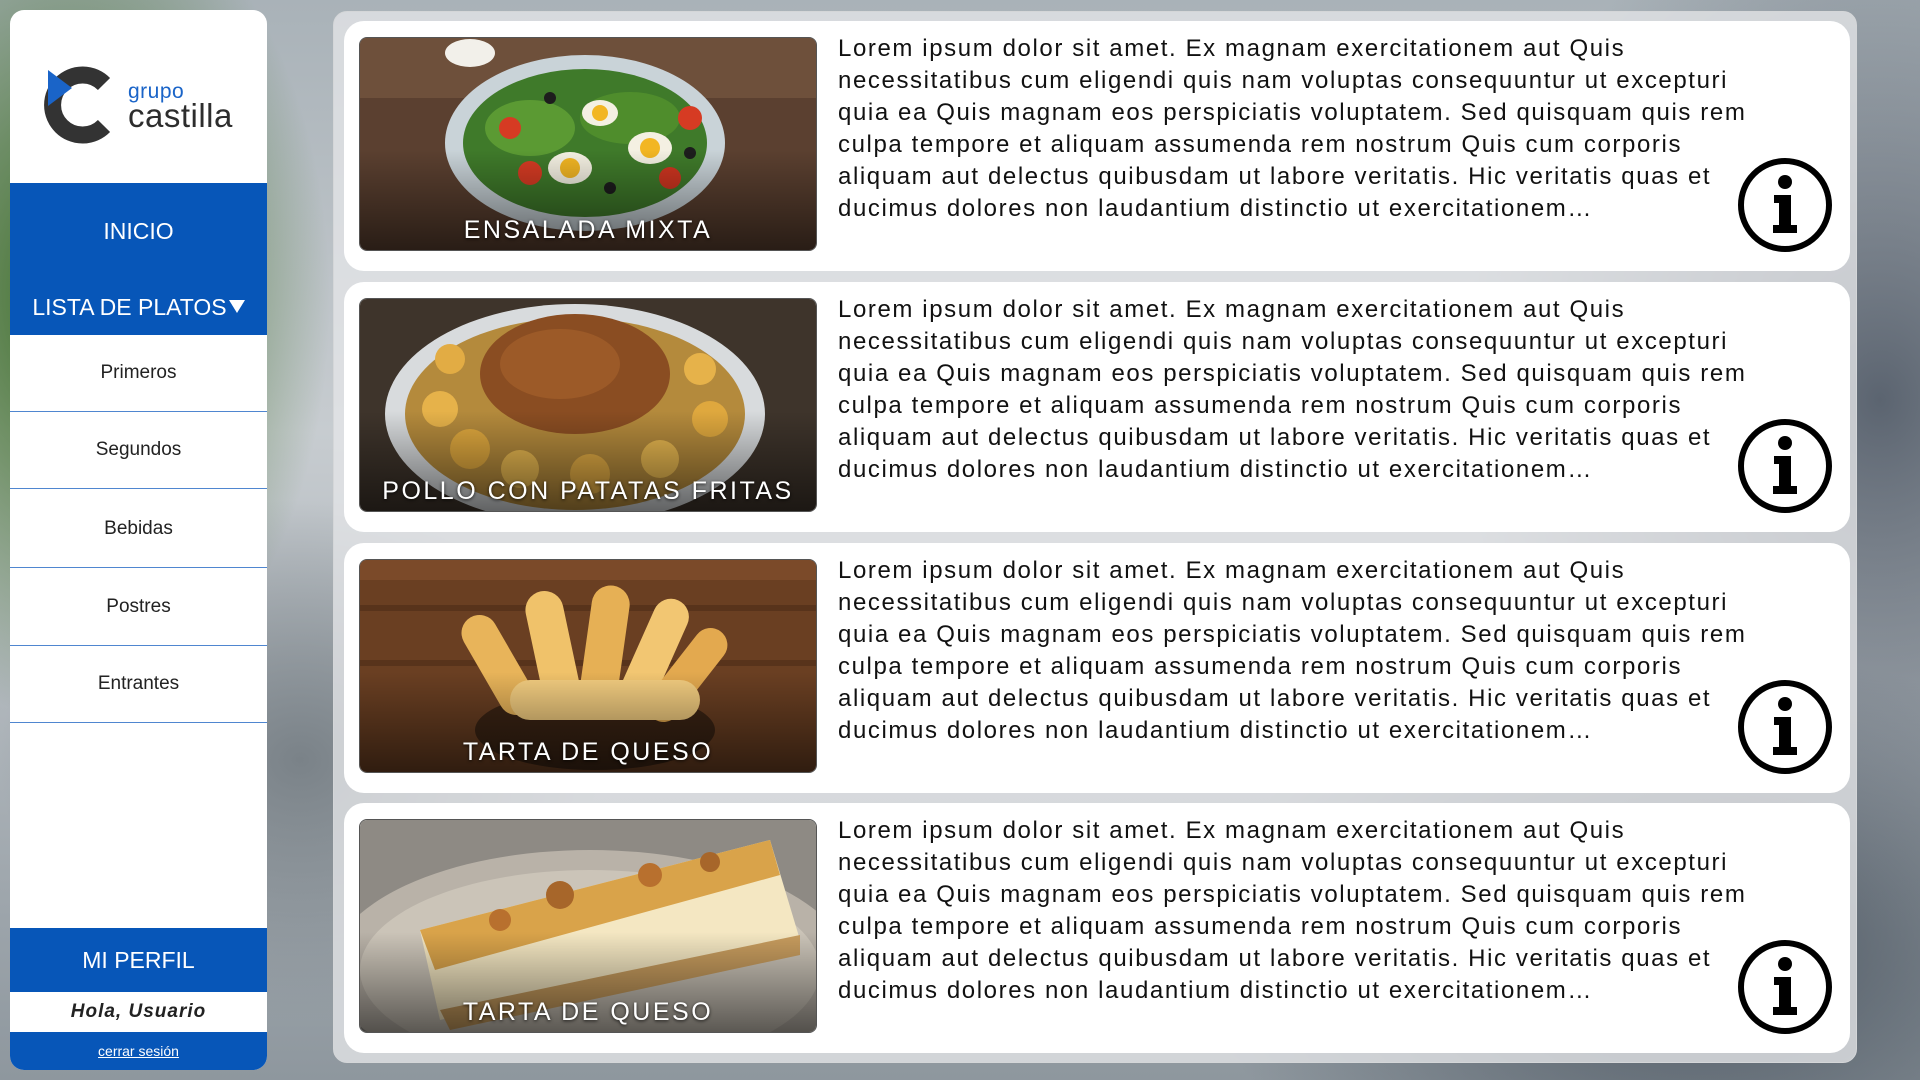 The height and width of the screenshot is (1080, 1920). Describe the element at coordinates (138, 450) in the screenshot. I see `submenu-item-segundos: Segundos` at that location.